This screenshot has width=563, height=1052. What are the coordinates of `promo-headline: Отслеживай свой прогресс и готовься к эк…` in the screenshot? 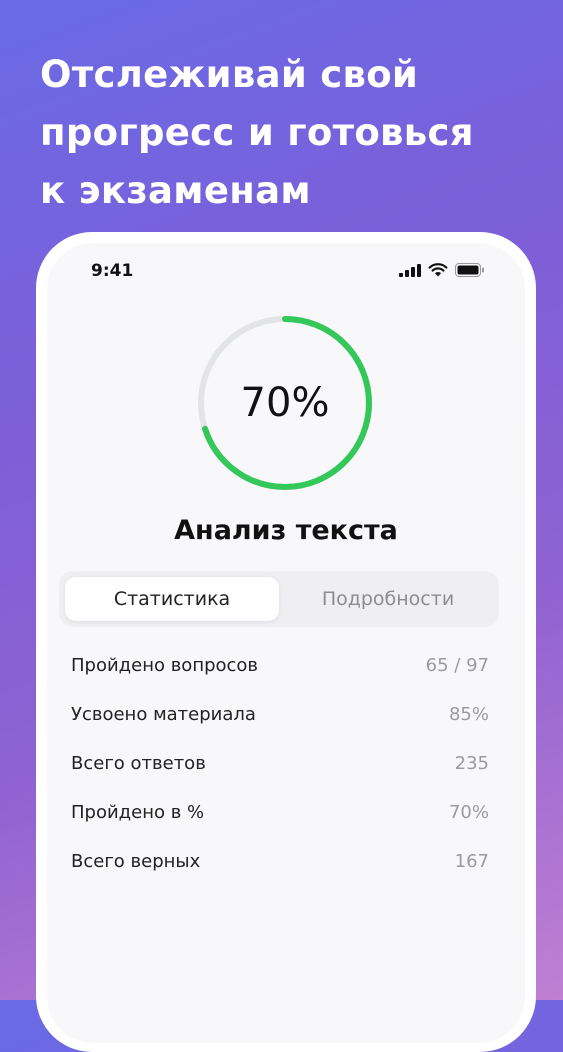 It's located at (290, 133).